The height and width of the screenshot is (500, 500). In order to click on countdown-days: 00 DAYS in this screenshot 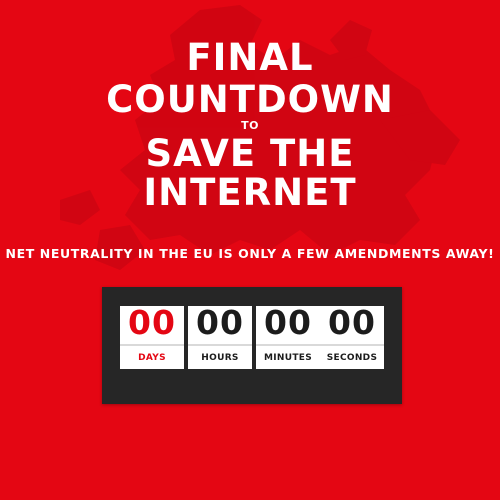, I will do `click(152, 337)`.